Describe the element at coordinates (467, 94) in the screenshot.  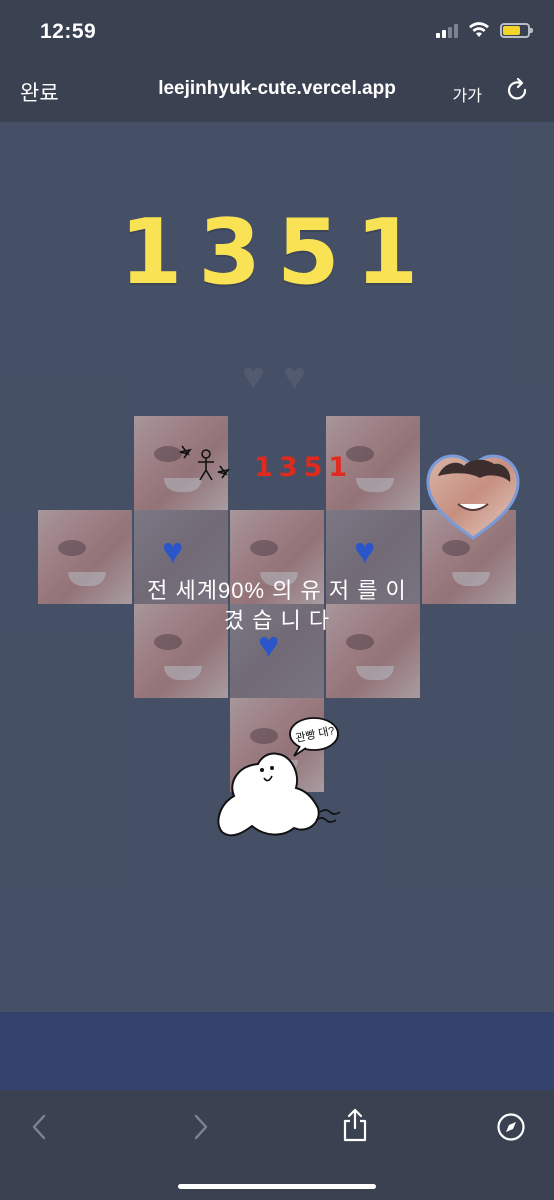
I see `text-size-button: 가가` at that location.